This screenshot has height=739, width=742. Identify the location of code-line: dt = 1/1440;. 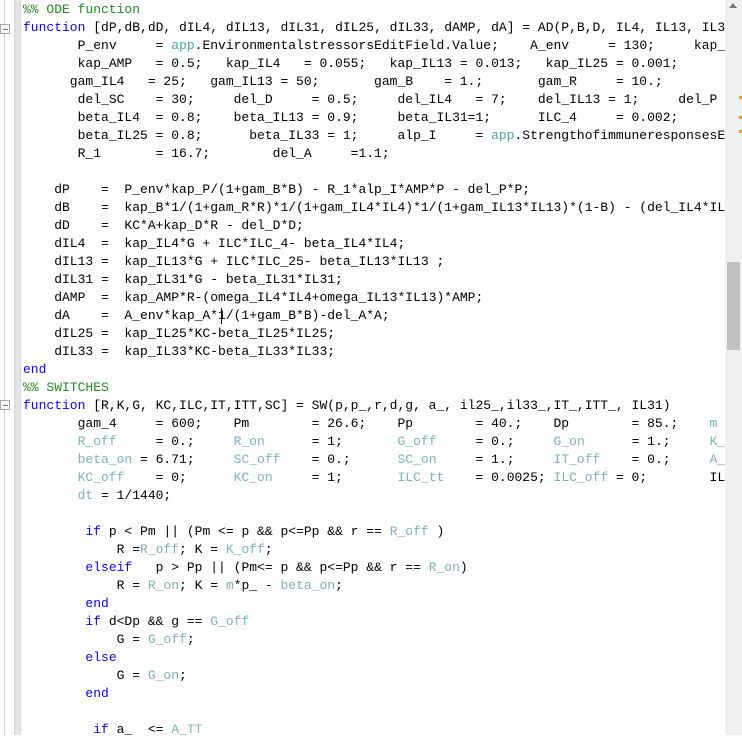
(374, 496).